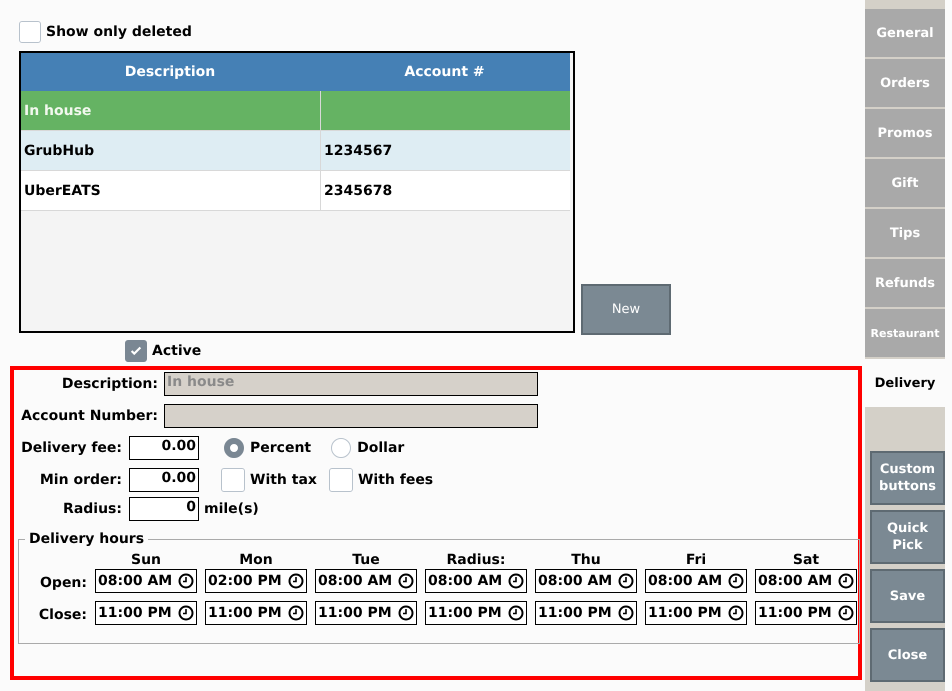  What do you see at coordinates (177, 351) in the screenshot?
I see `active-label: Active` at bounding box center [177, 351].